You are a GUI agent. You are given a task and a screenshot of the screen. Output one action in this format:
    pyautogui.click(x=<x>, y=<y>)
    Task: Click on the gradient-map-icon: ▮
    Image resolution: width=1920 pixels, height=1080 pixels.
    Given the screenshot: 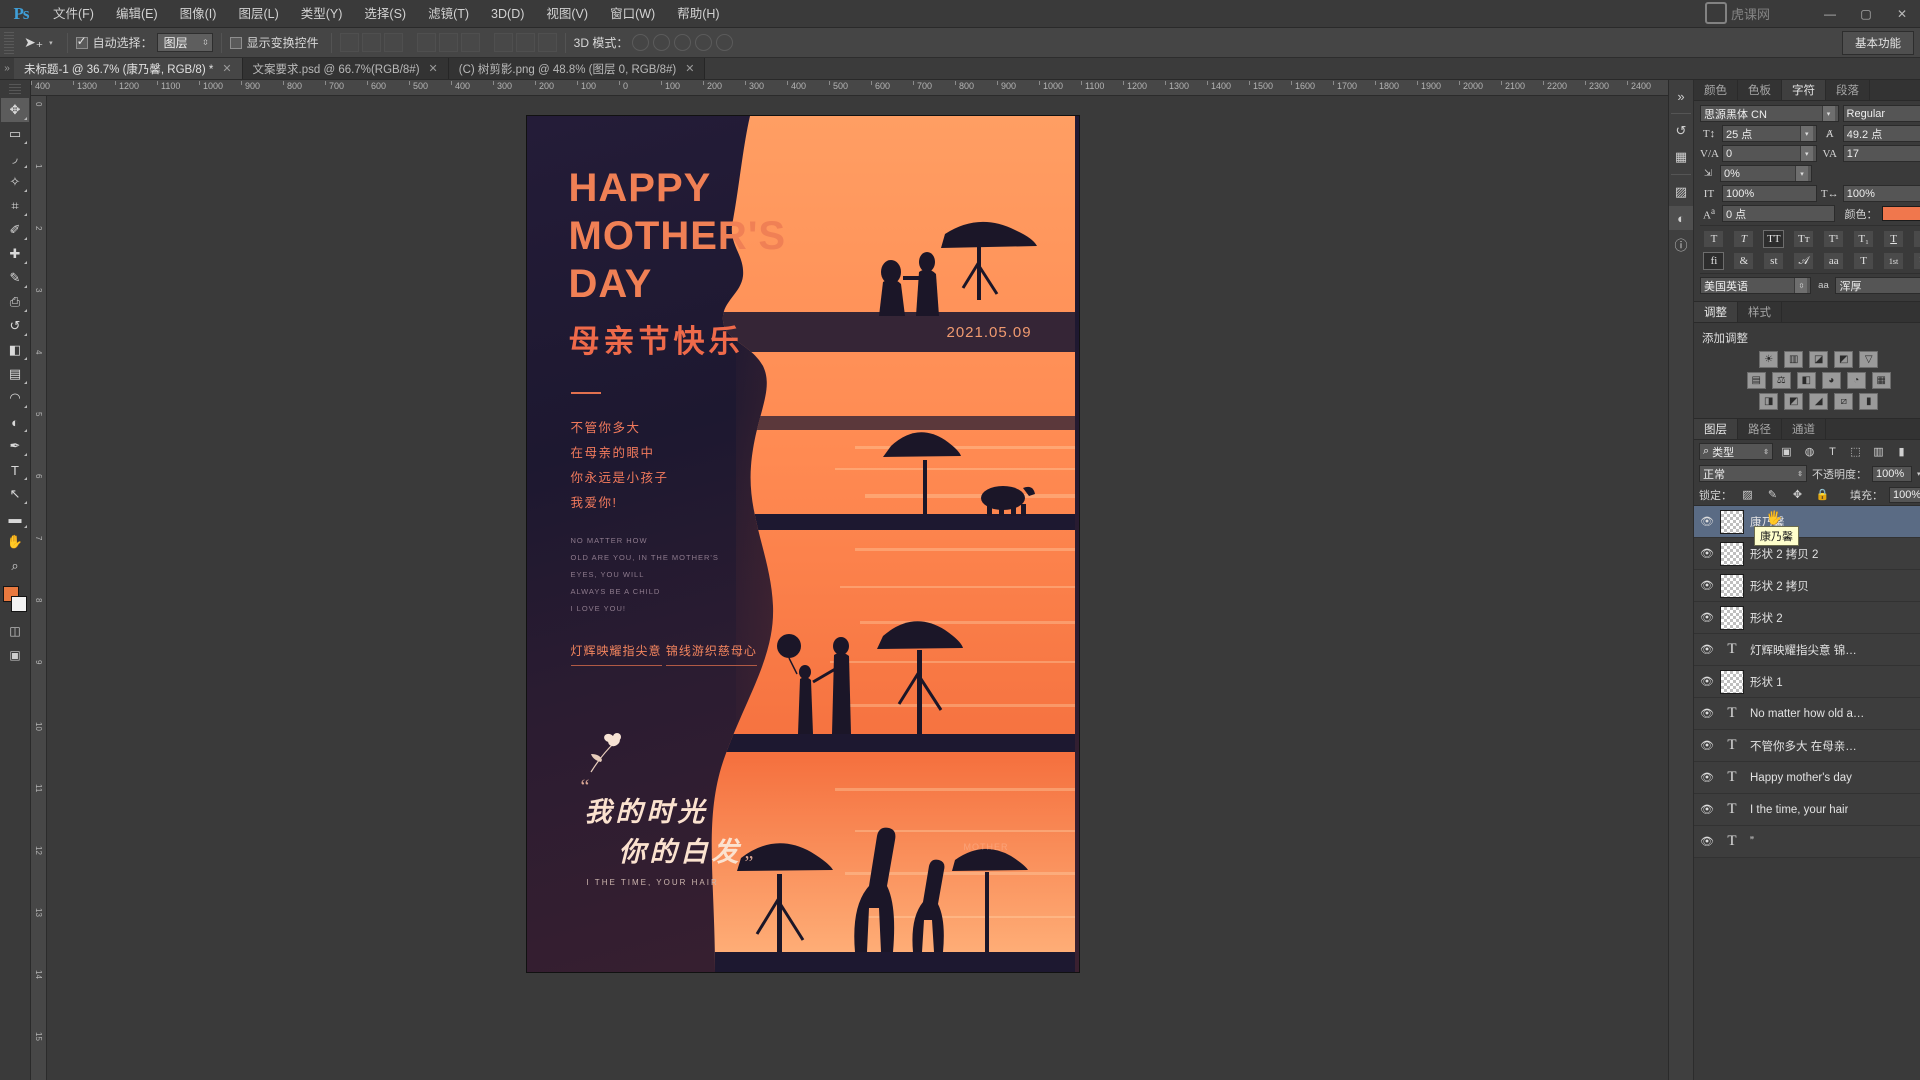 What is the action you would take?
    pyautogui.click(x=1869, y=401)
    